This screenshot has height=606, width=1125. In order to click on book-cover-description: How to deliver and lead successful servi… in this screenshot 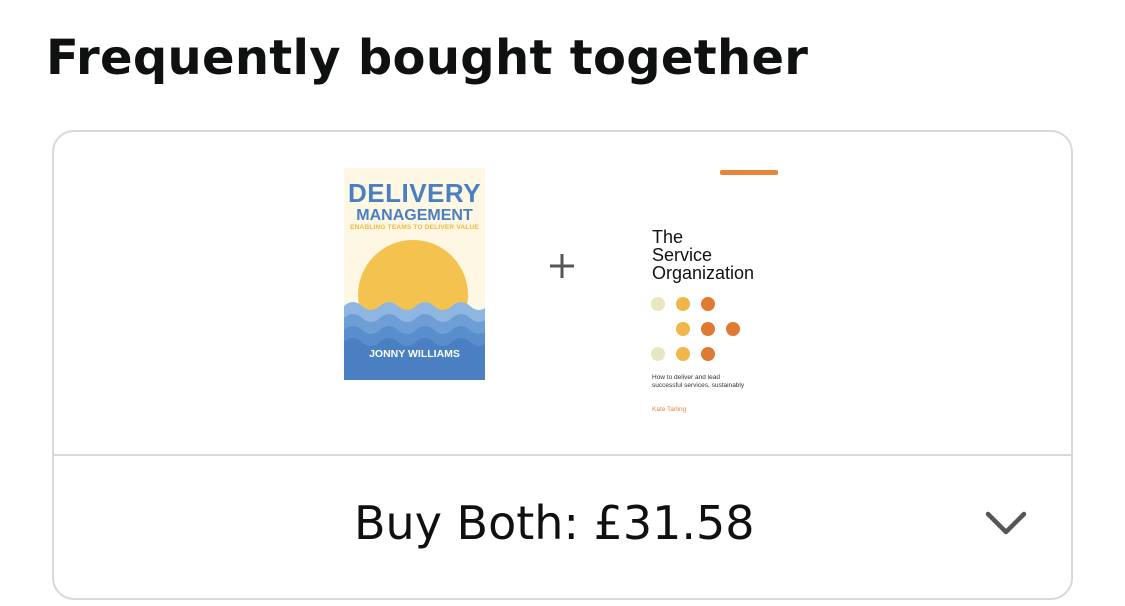, I will do `click(698, 382)`.